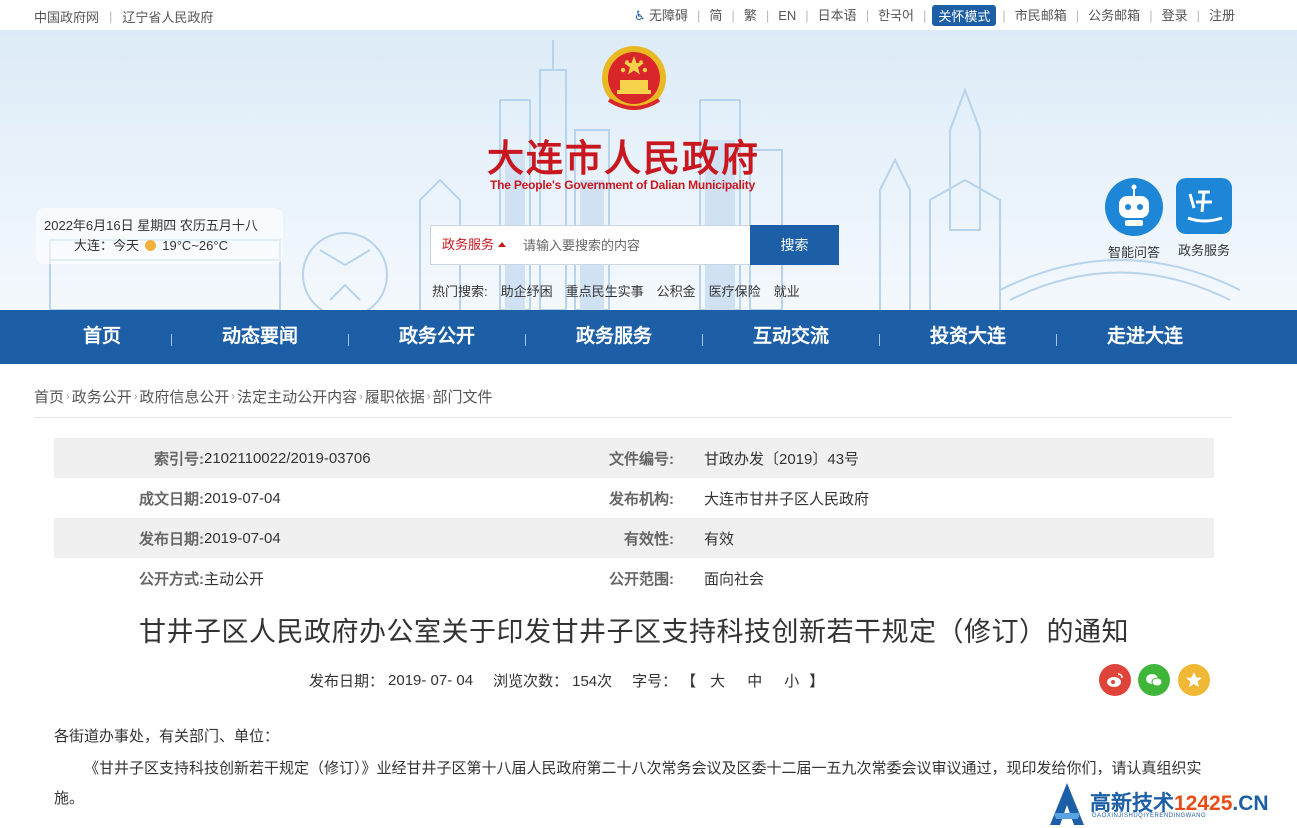 This screenshot has width=1297, height=828. Describe the element at coordinates (1149, 816) in the screenshot. I see `watermark-subtext: GAOXINJISHUQIYERENDINGWANG` at that location.